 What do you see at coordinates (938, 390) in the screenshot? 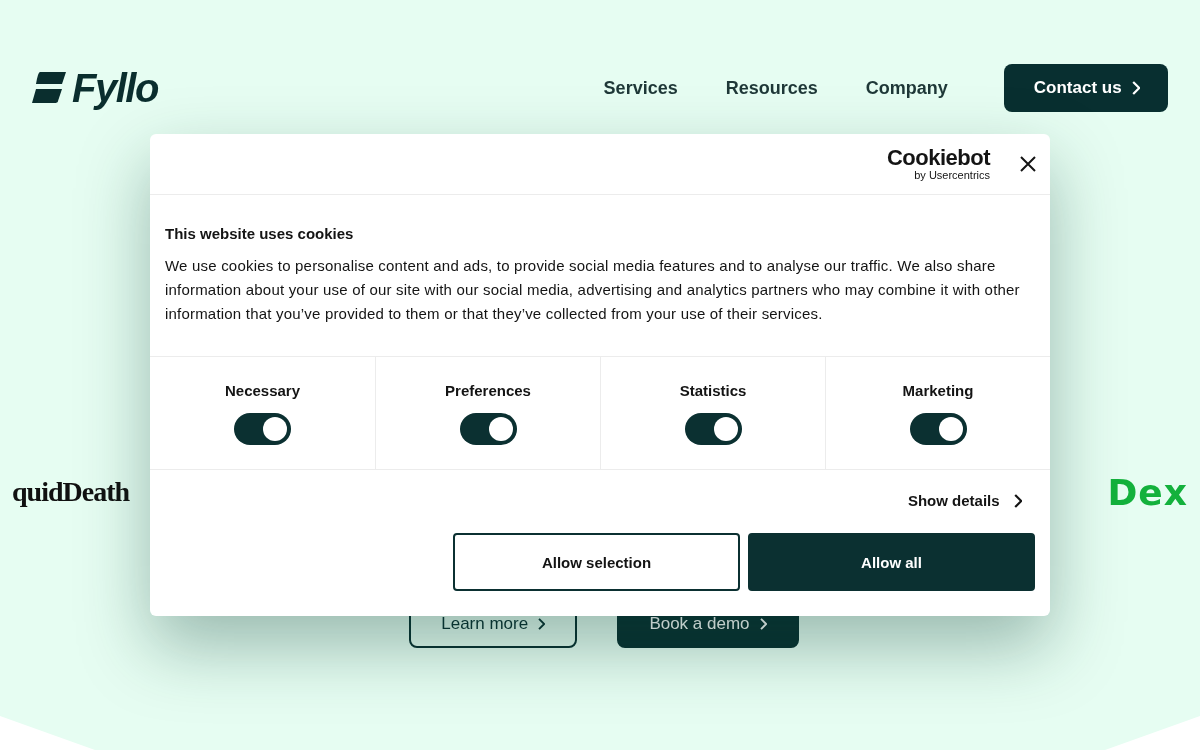
I see `category-label: Marketing` at bounding box center [938, 390].